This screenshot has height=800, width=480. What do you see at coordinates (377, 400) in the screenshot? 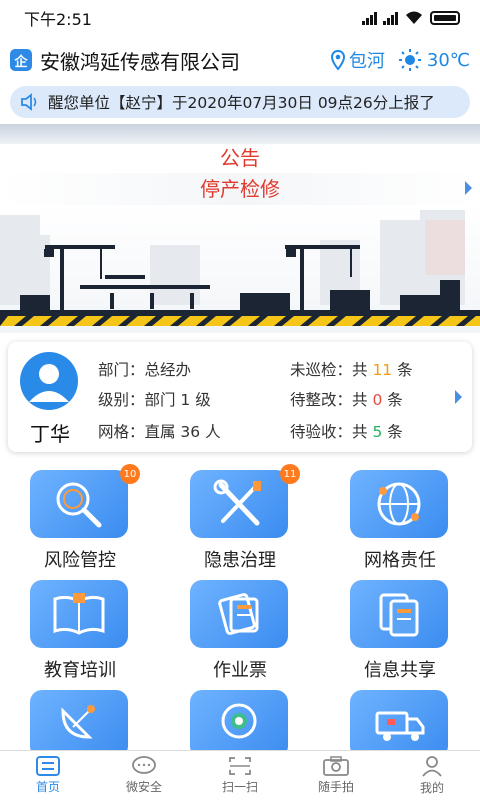
I see `pending-fix-count: 0` at bounding box center [377, 400].